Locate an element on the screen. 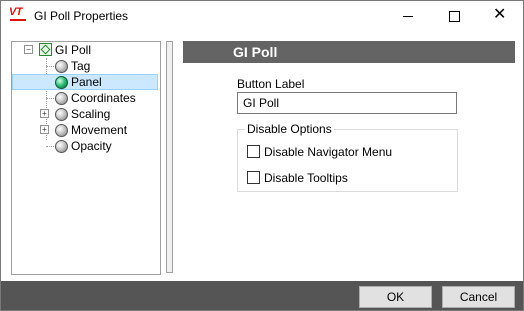 The height and width of the screenshot is (311, 524). collapse-icon: − is located at coordinates (28, 49).